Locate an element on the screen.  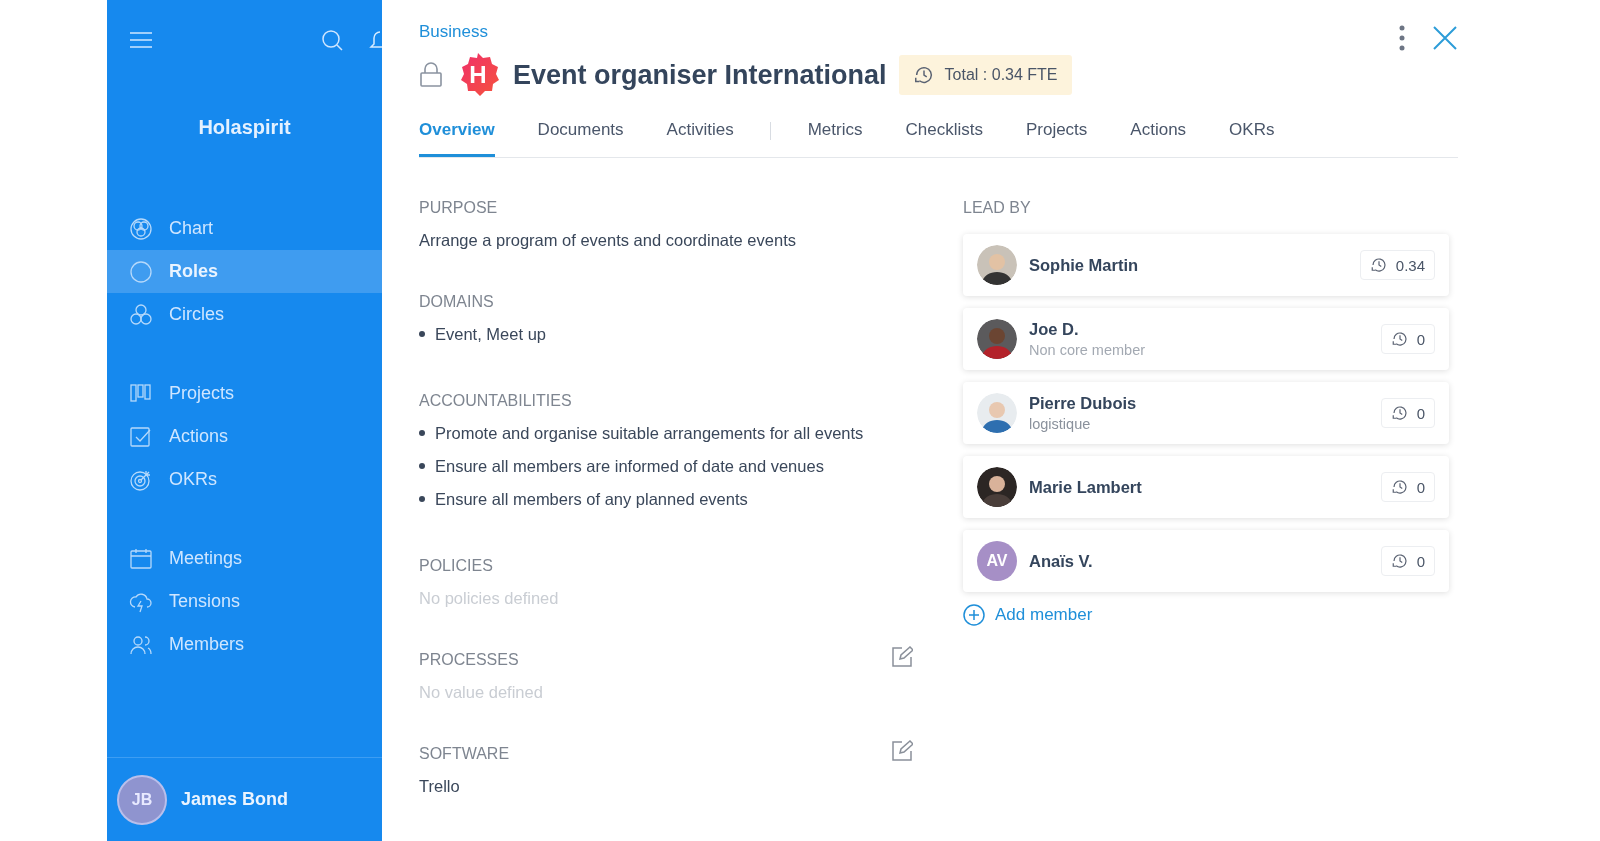
member-name: Marie Lambert is located at coordinates (1085, 487).